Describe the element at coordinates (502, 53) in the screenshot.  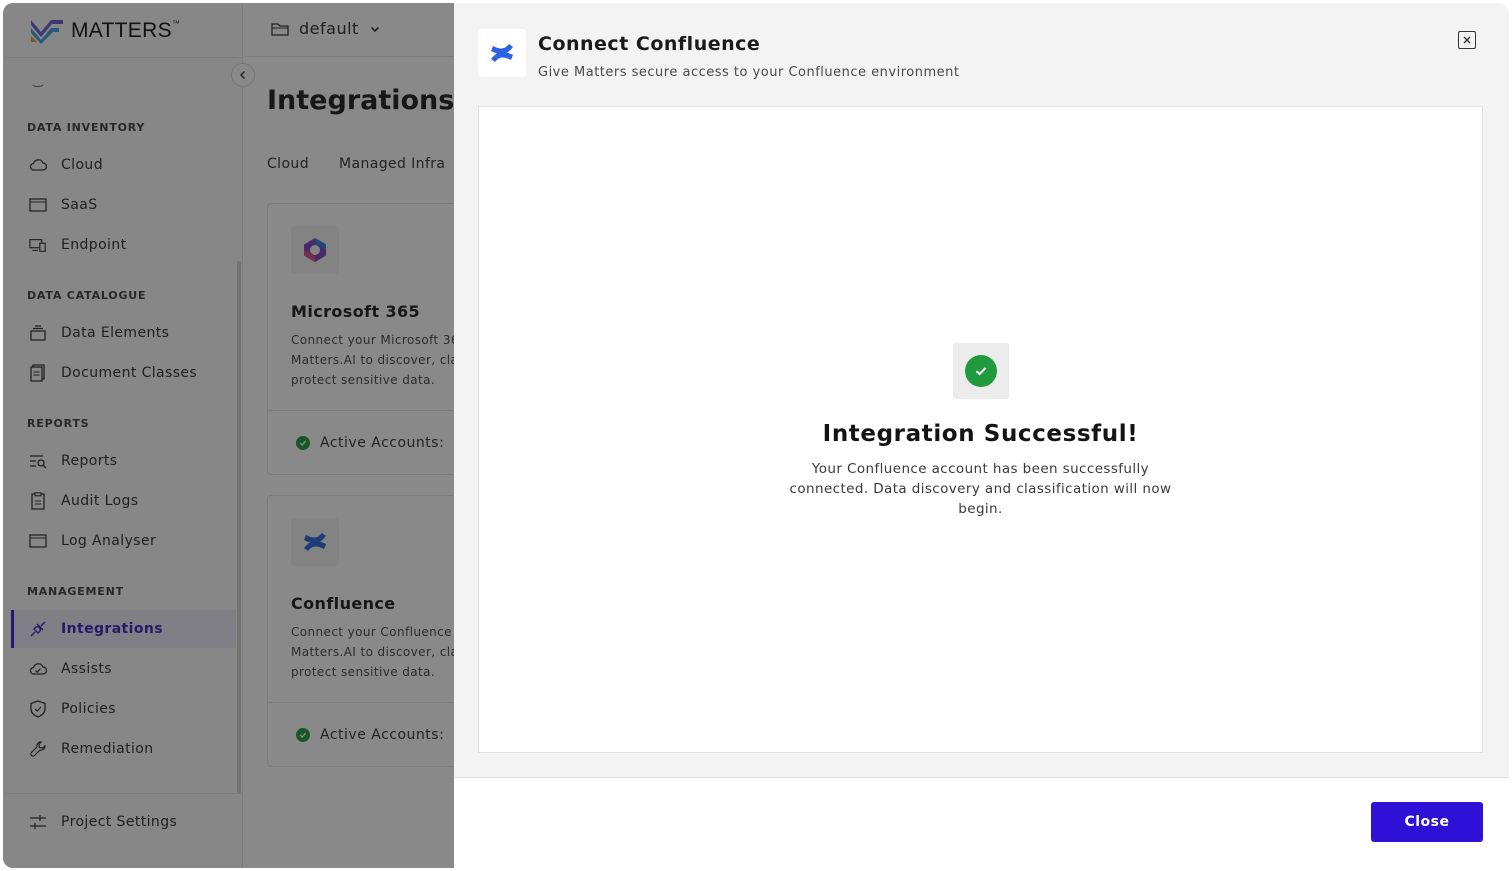
I see `confluence-logo-icon` at that location.